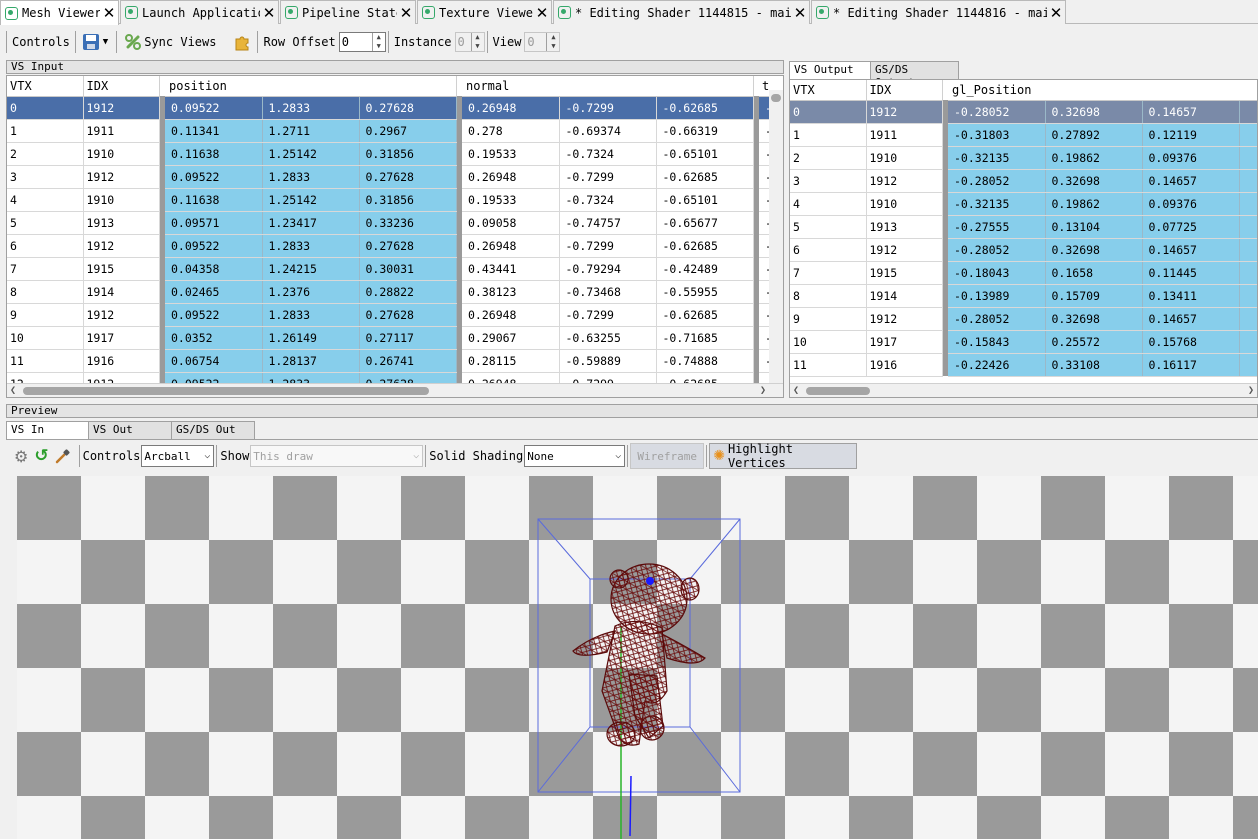 The height and width of the screenshot is (839, 1258). What do you see at coordinates (630, 806) in the screenshot?
I see `z-axis-line` at bounding box center [630, 806].